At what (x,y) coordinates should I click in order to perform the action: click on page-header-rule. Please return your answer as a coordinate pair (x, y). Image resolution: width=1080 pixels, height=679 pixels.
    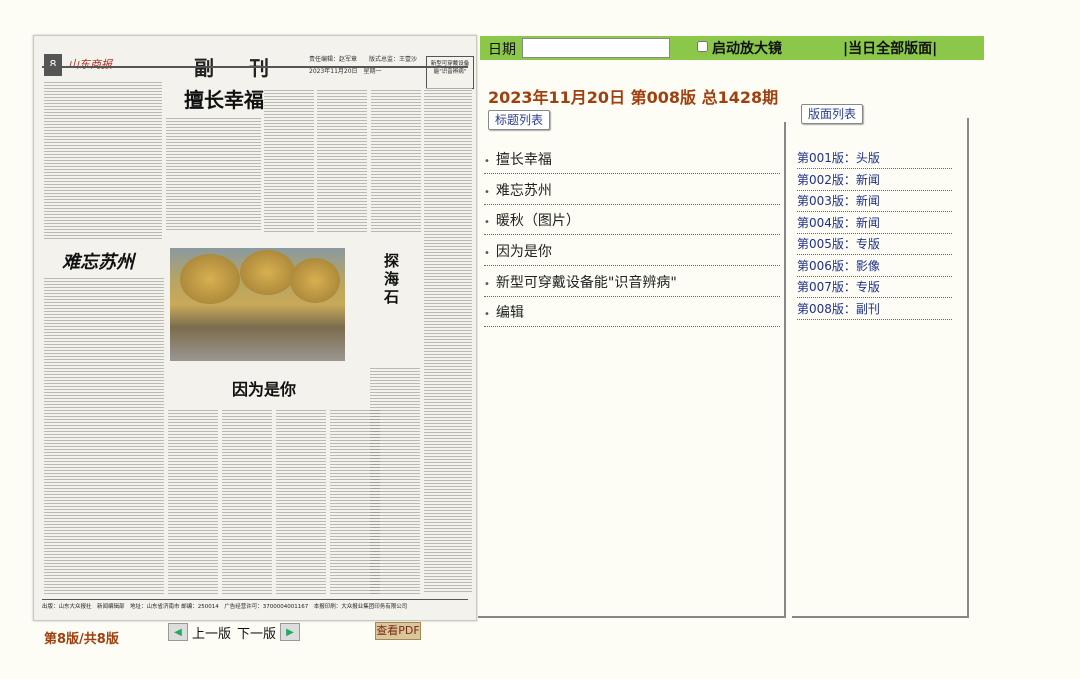
    Looking at the image, I should click on (255, 55).